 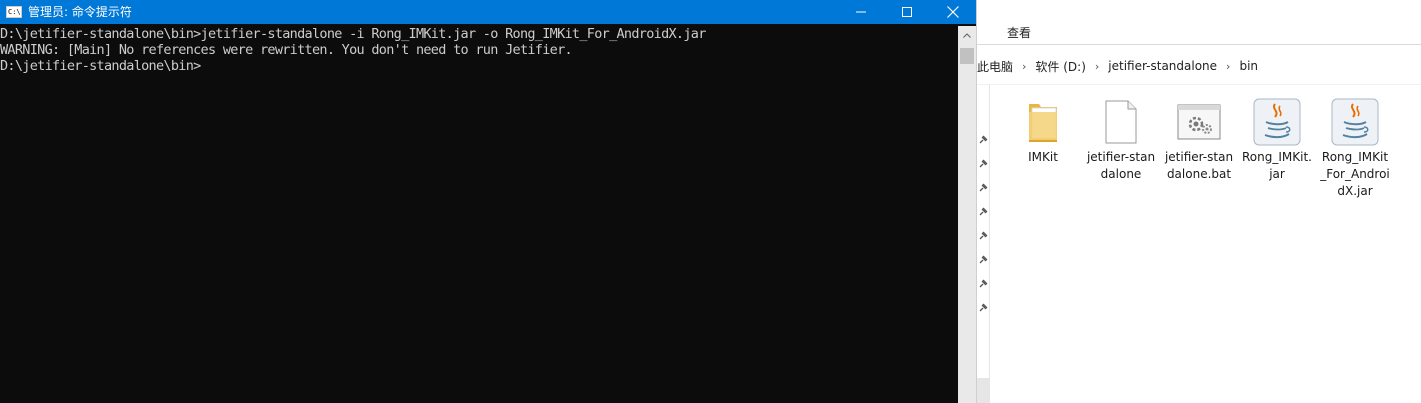 I want to click on console-titlebar: C:\ 管理员: 命令提示符, so click(x=488, y=12).